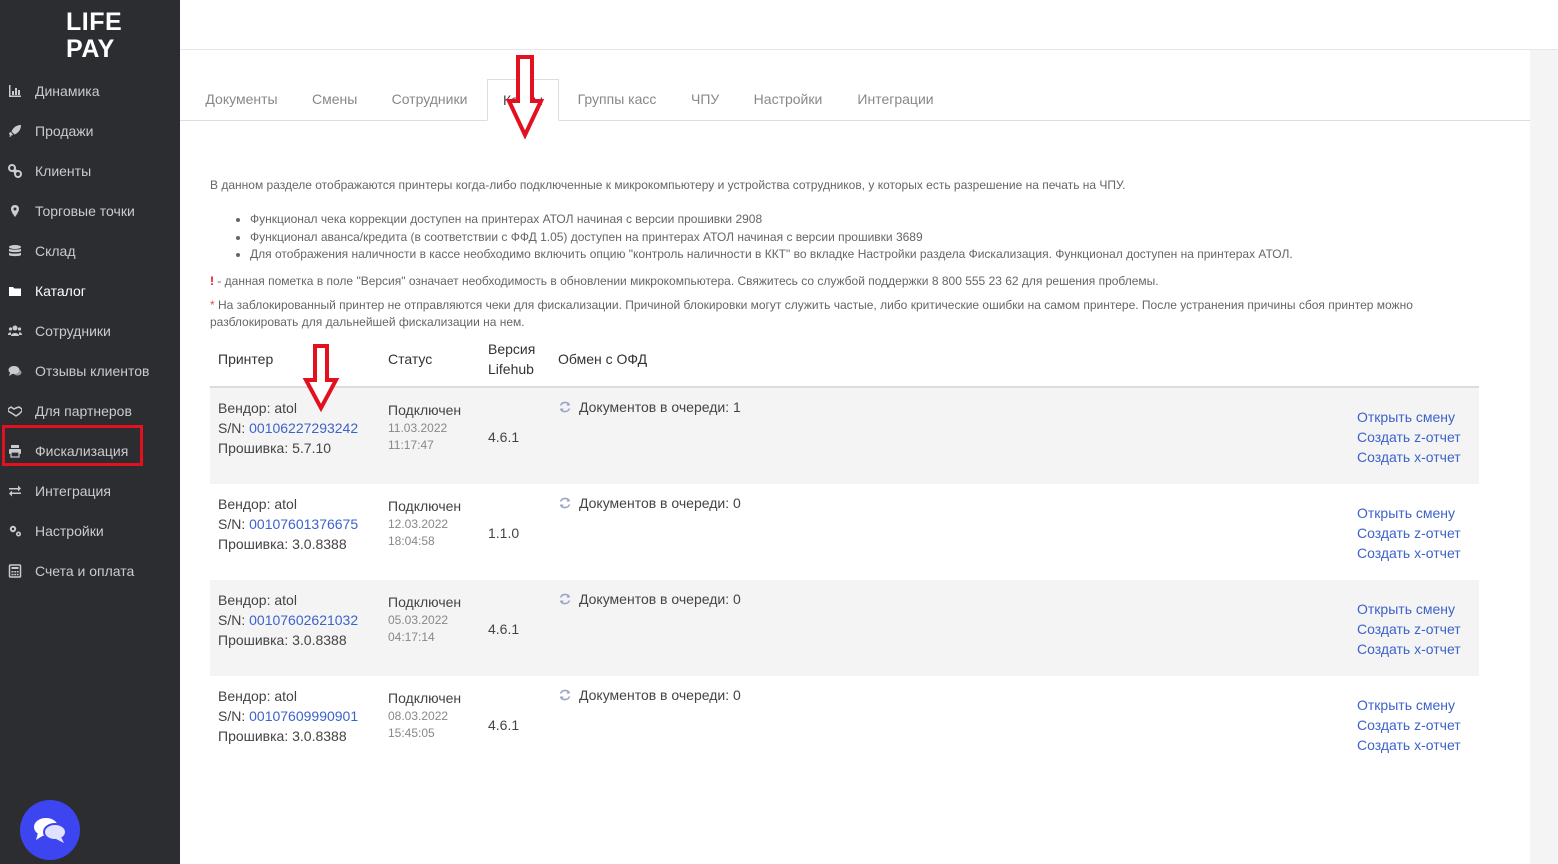 The image size is (1558, 864). Describe the element at coordinates (90, 171) in the screenshot. I see `sidebar-item-link: Клиенты` at that location.